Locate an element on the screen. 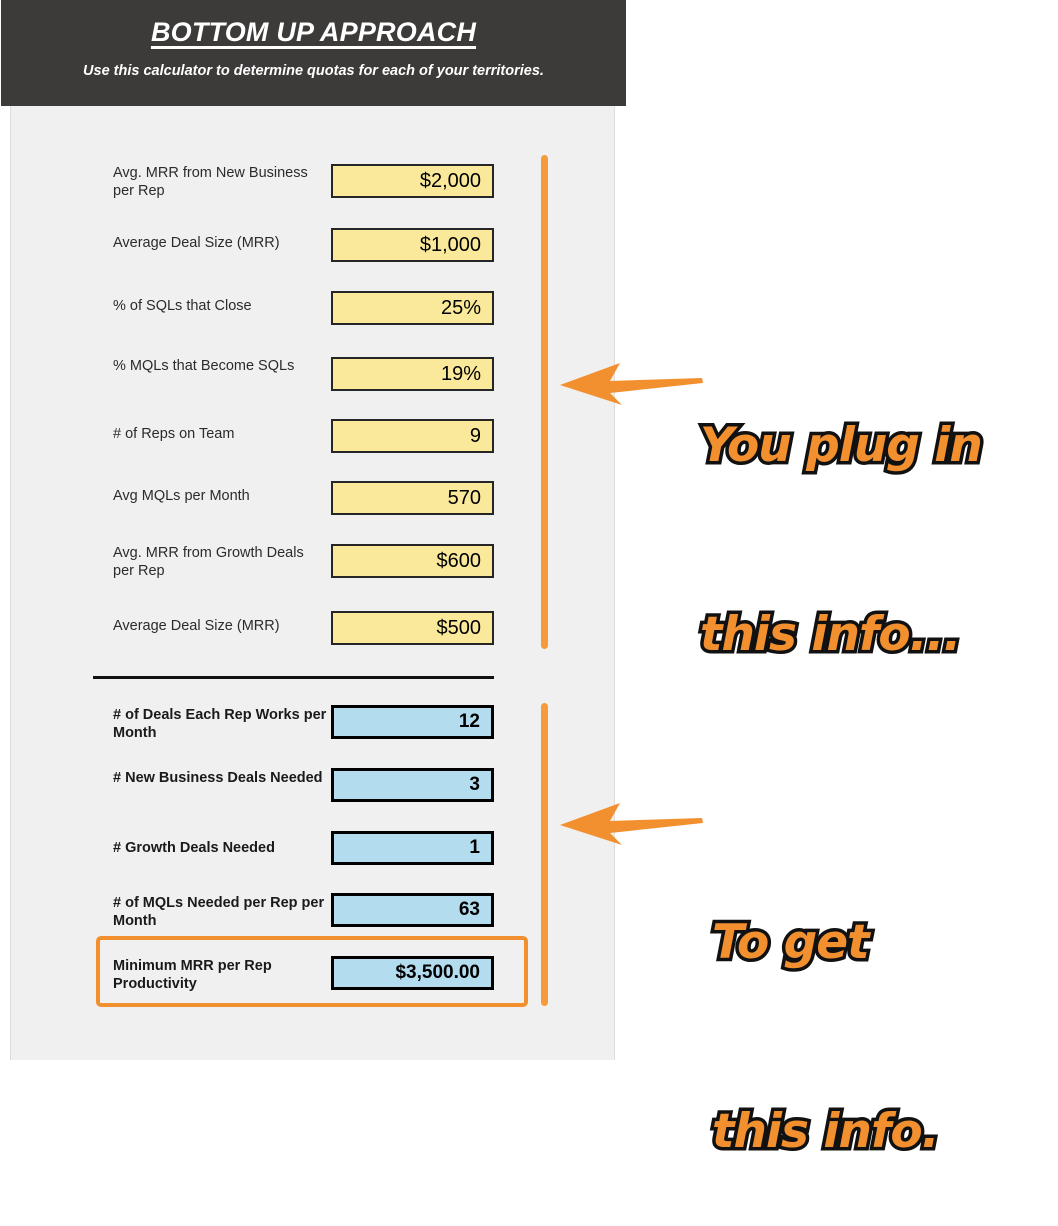  input-field-avg-mrr-new-business: $2,000 is located at coordinates (412, 181).